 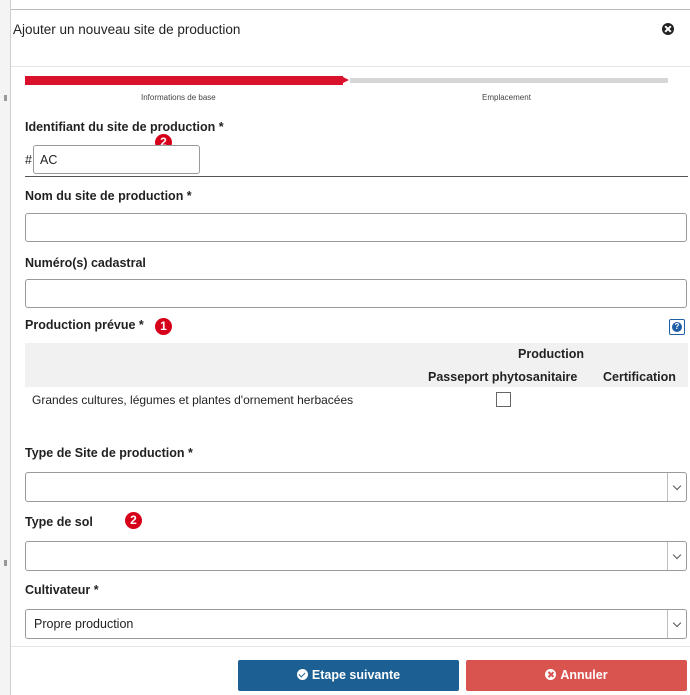 I want to click on times-circle-icon, so click(x=551, y=674).